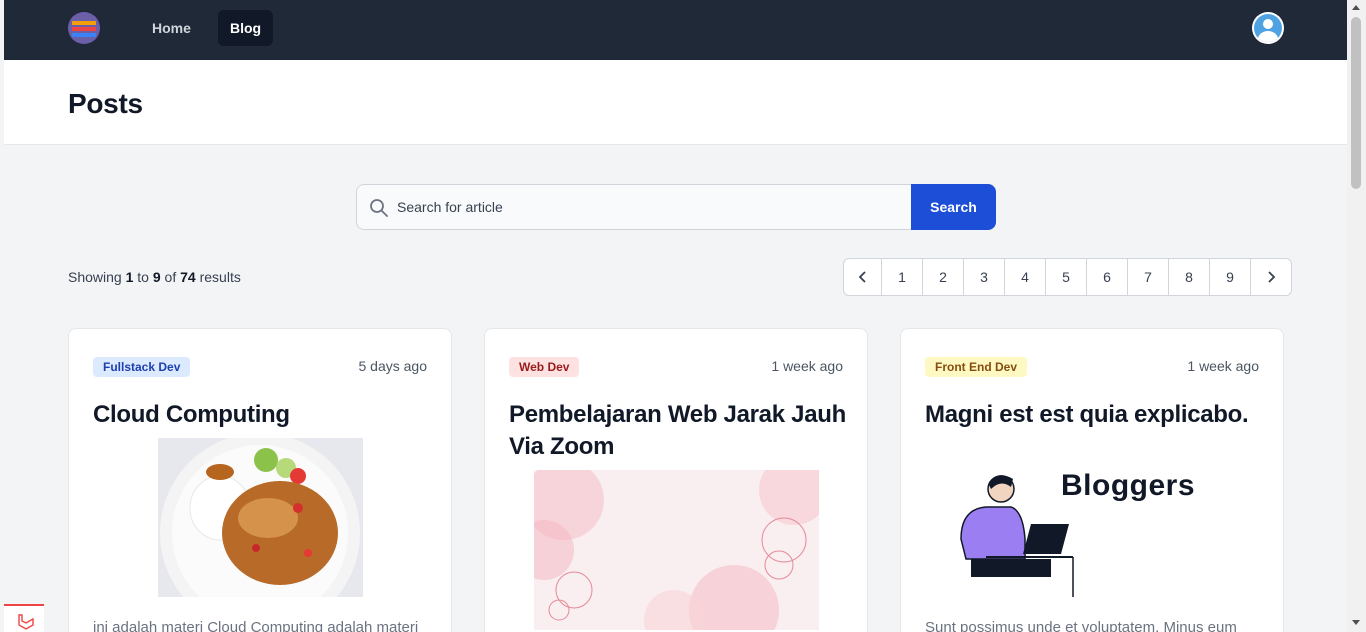 Image resolution: width=1366 pixels, height=632 pixels. What do you see at coordinates (1356, 103) in the screenshot?
I see `scrollbar-thumb` at bounding box center [1356, 103].